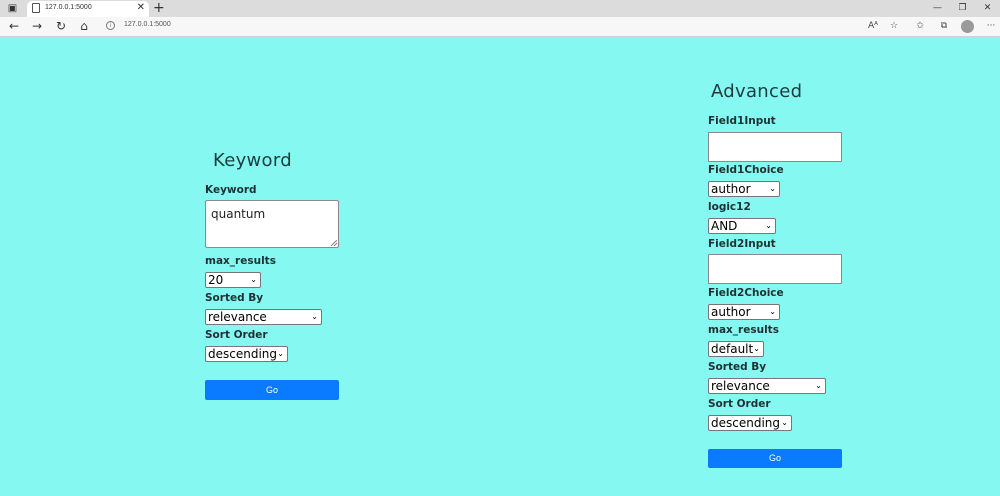  I want to click on read-aloud-icon: Aᴬ, so click(873, 26).